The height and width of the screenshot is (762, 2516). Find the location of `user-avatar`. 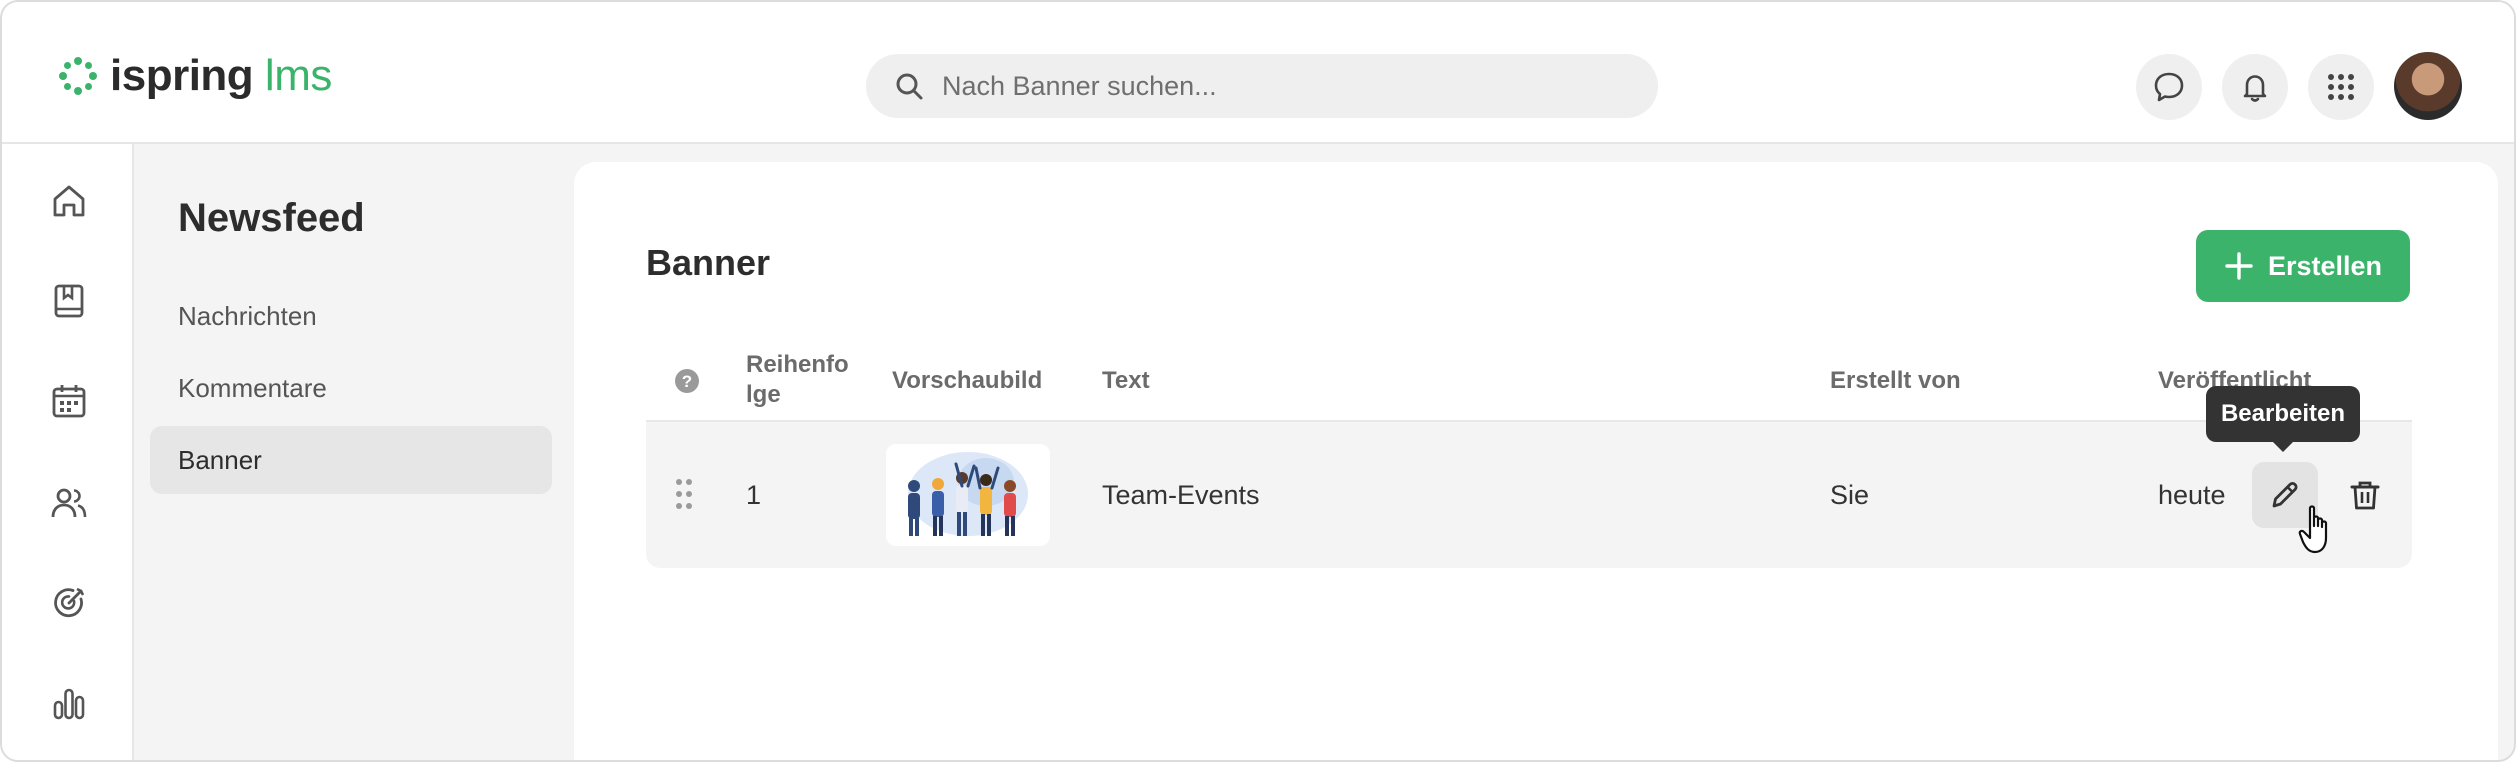

user-avatar is located at coordinates (2428, 86).